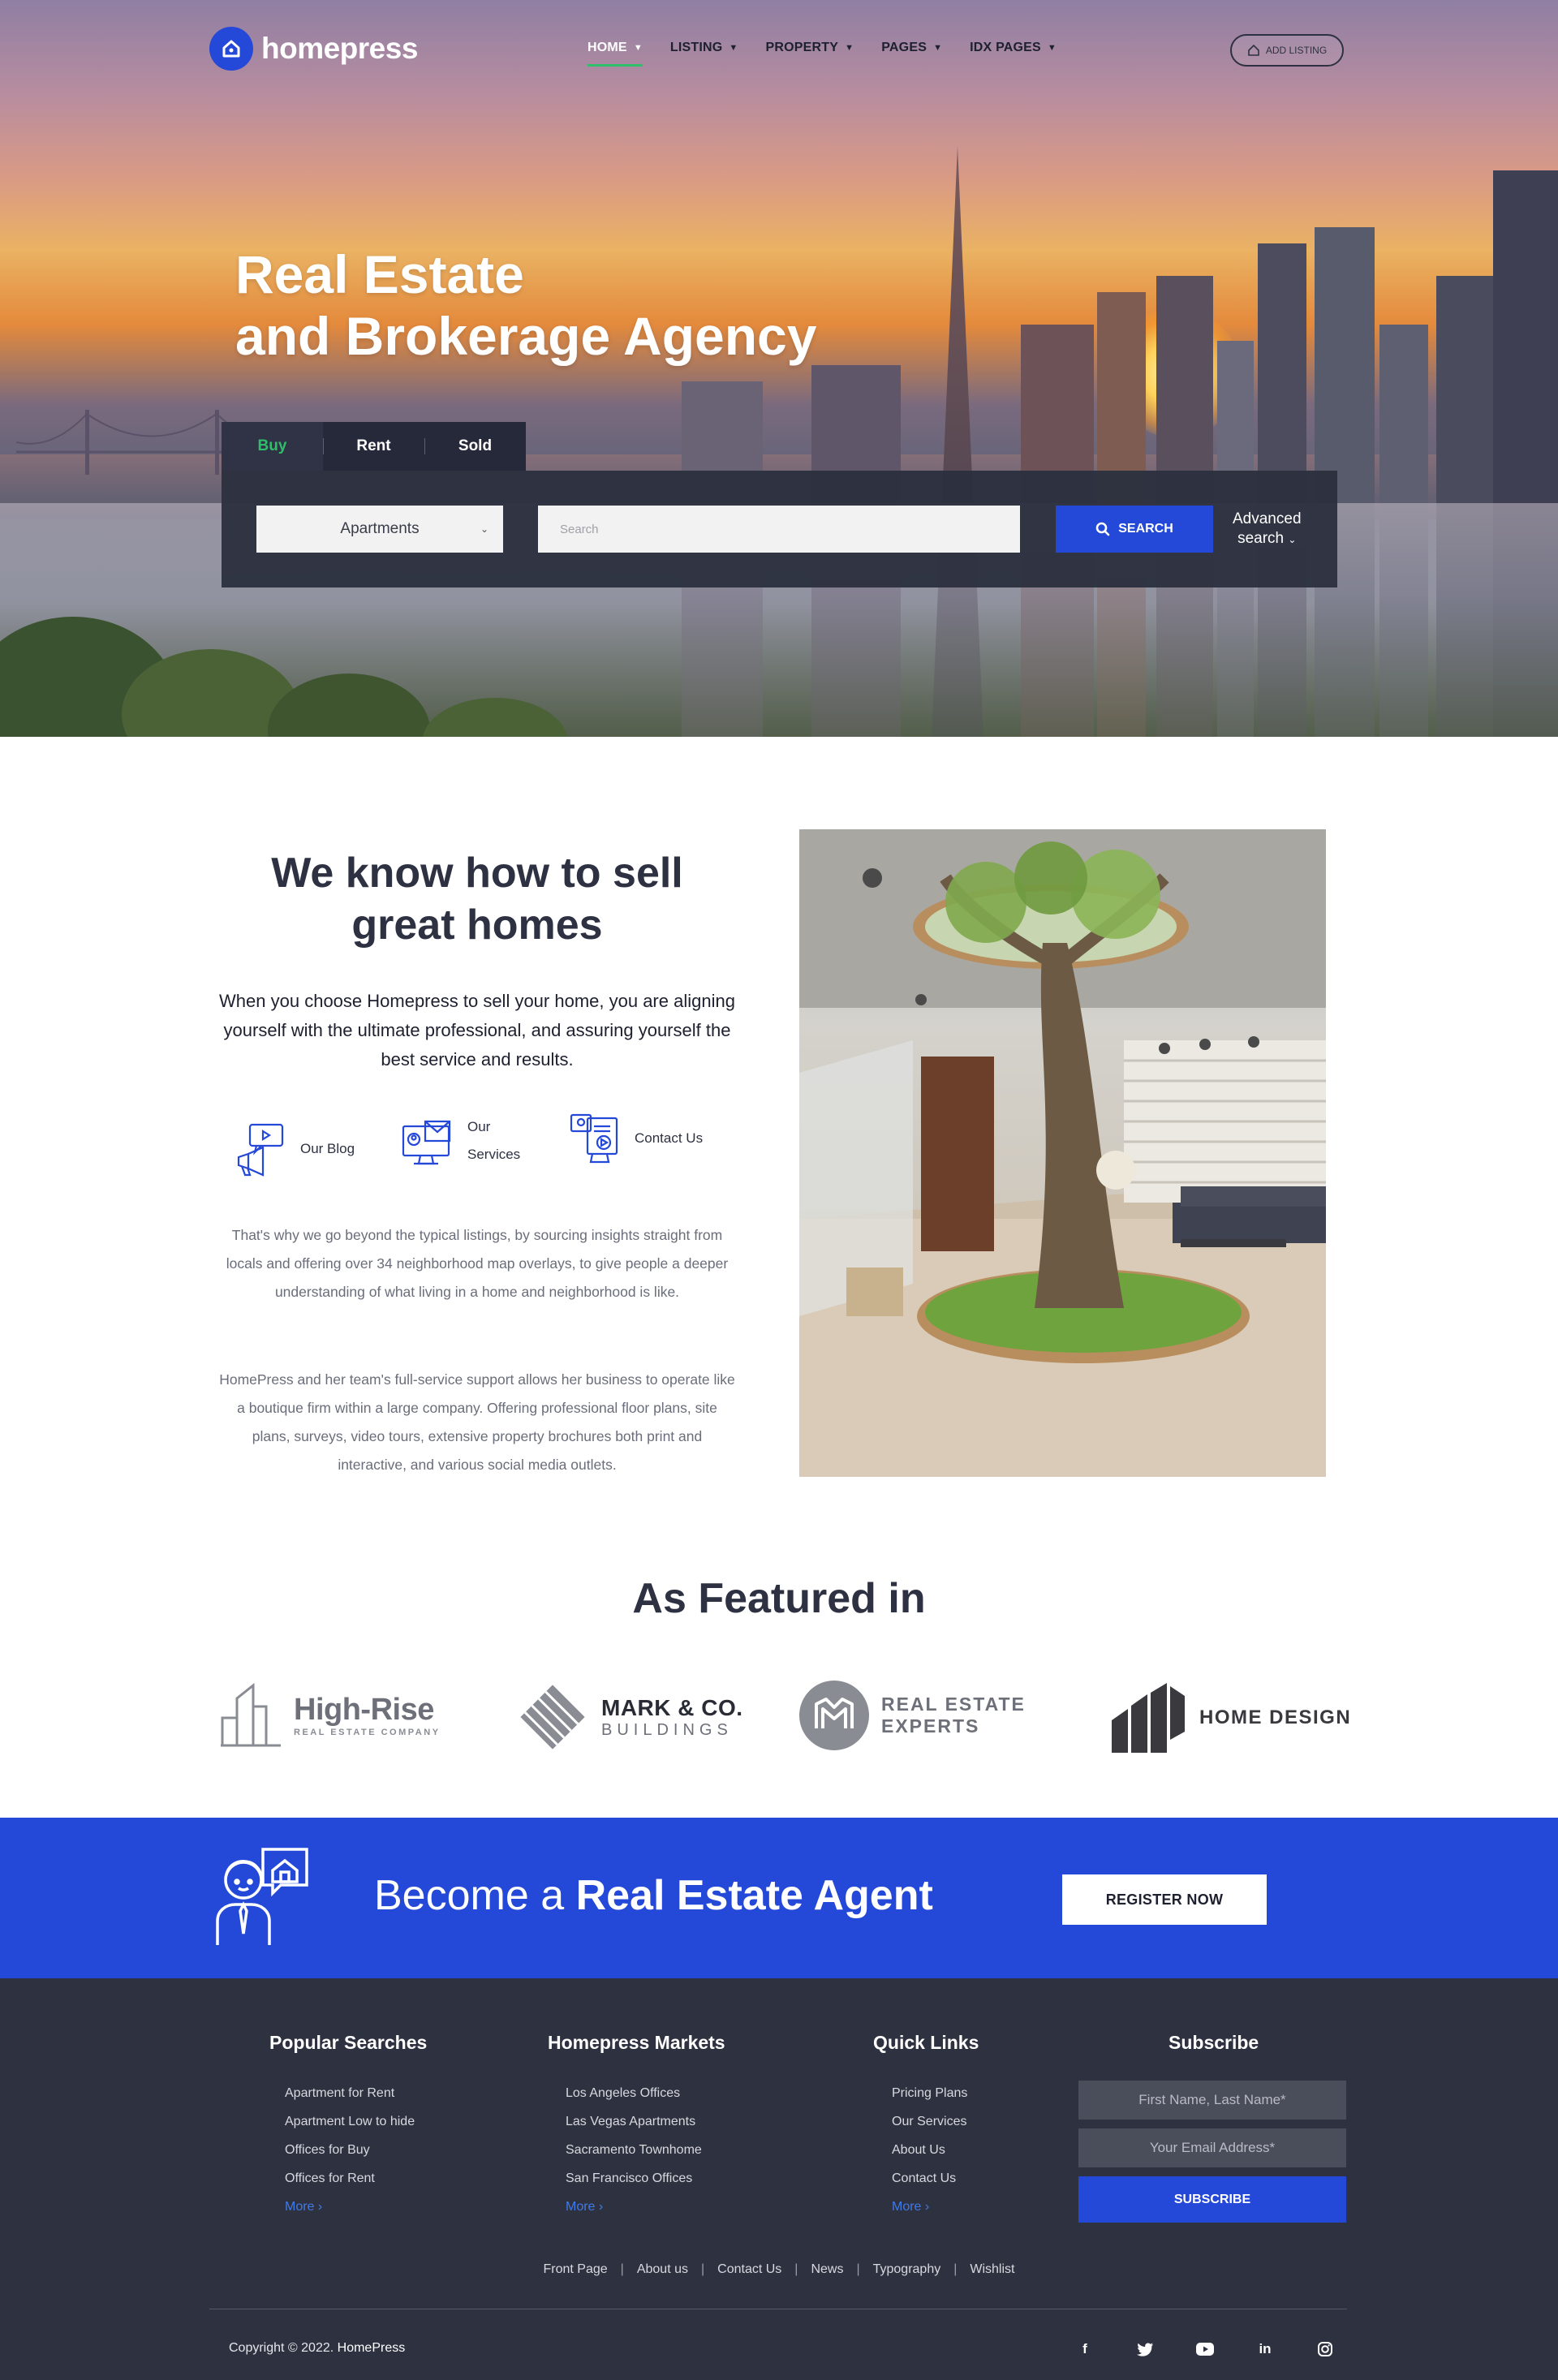 Image resolution: width=1558 pixels, height=2380 pixels. Describe the element at coordinates (477, 899) in the screenshot. I see `about-title: We know how to sell great homes` at that location.